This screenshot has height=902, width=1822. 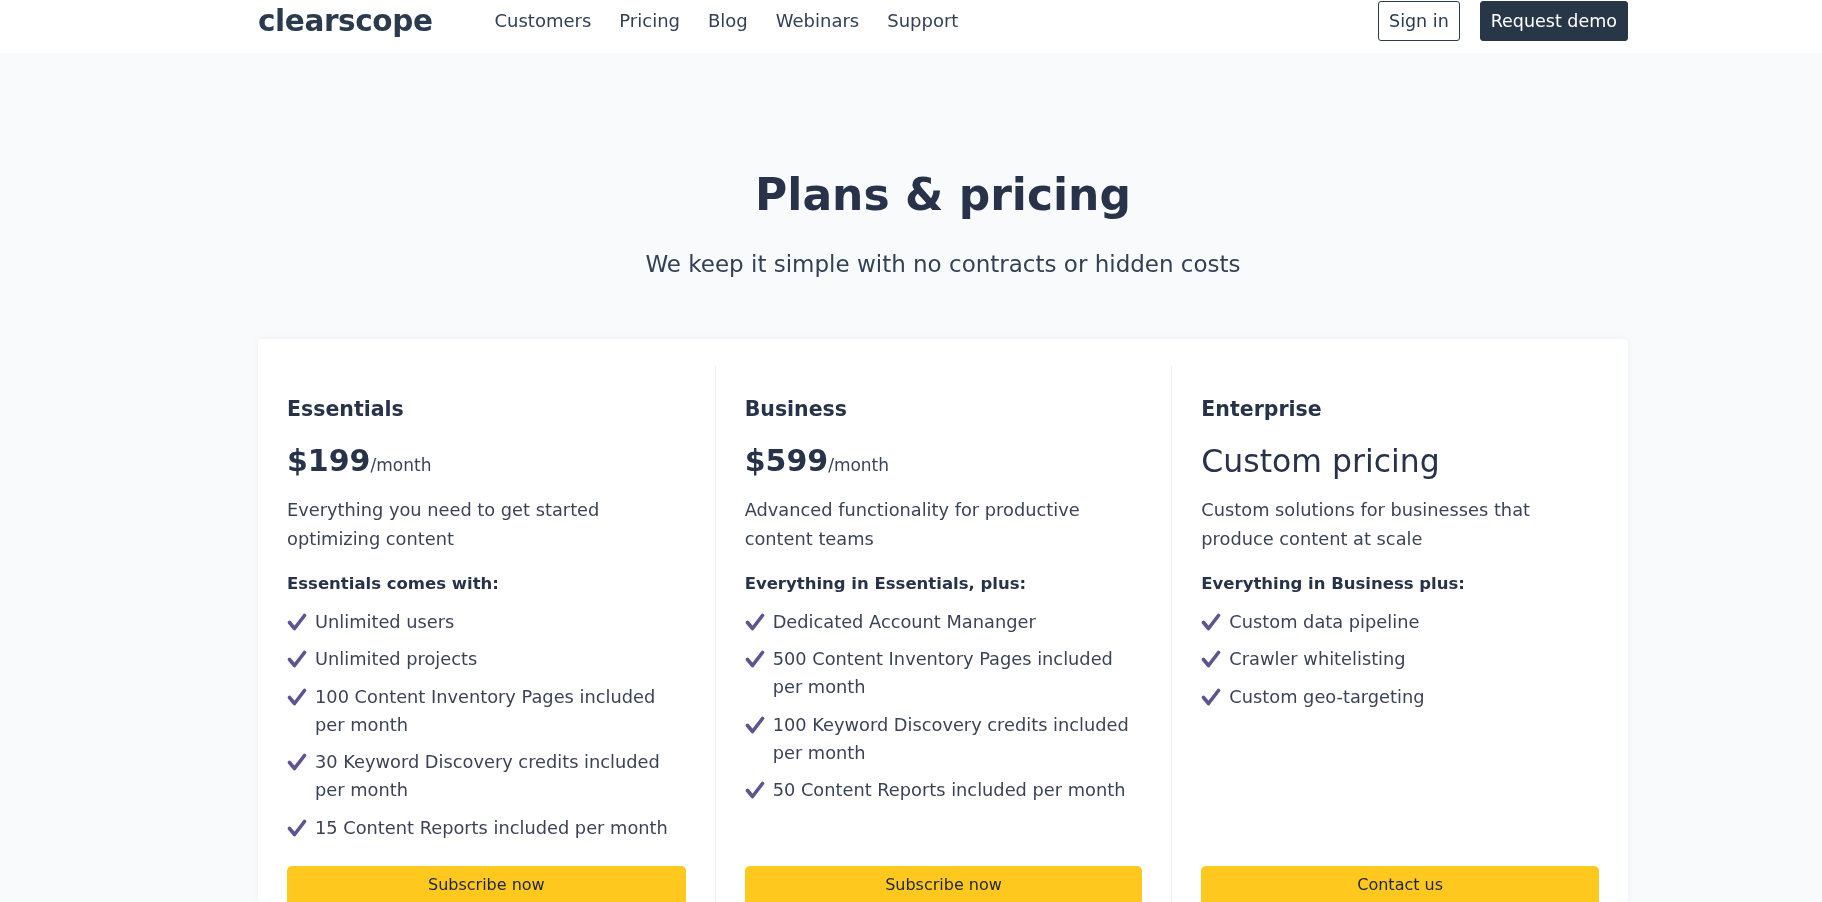 I want to click on page-subtitle: We keep it simple with no contracts or hidden costs, so click(x=943, y=264).